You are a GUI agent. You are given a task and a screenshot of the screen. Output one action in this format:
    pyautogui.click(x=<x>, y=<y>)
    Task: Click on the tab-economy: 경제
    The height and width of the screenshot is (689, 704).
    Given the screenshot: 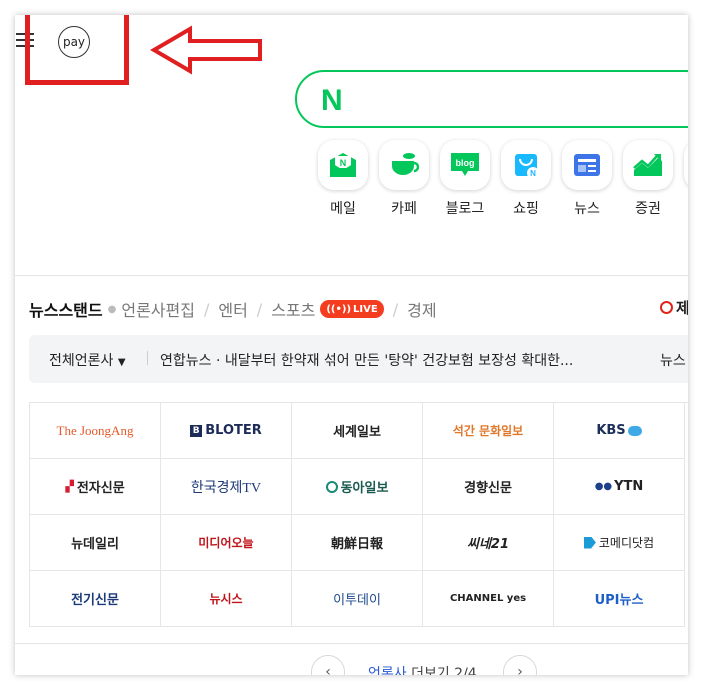 What is the action you would take?
    pyautogui.click(x=421, y=309)
    